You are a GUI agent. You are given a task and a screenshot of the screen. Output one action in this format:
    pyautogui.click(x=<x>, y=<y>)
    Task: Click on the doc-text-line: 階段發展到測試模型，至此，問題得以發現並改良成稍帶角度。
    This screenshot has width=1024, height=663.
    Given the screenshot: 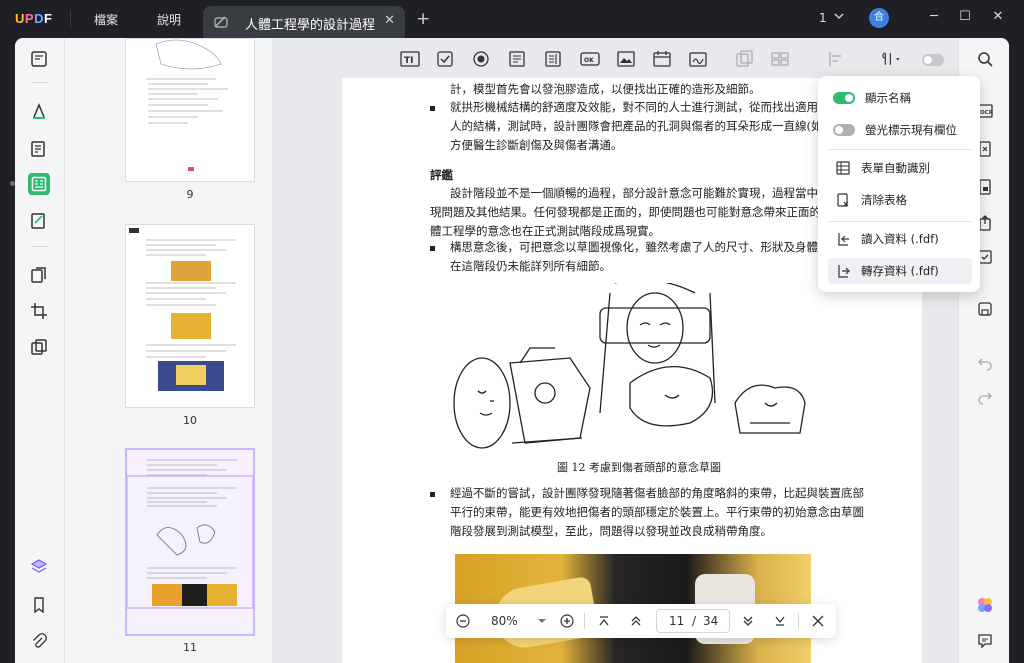 What is the action you would take?
    pyautogui.click(x=611, y=531)
    